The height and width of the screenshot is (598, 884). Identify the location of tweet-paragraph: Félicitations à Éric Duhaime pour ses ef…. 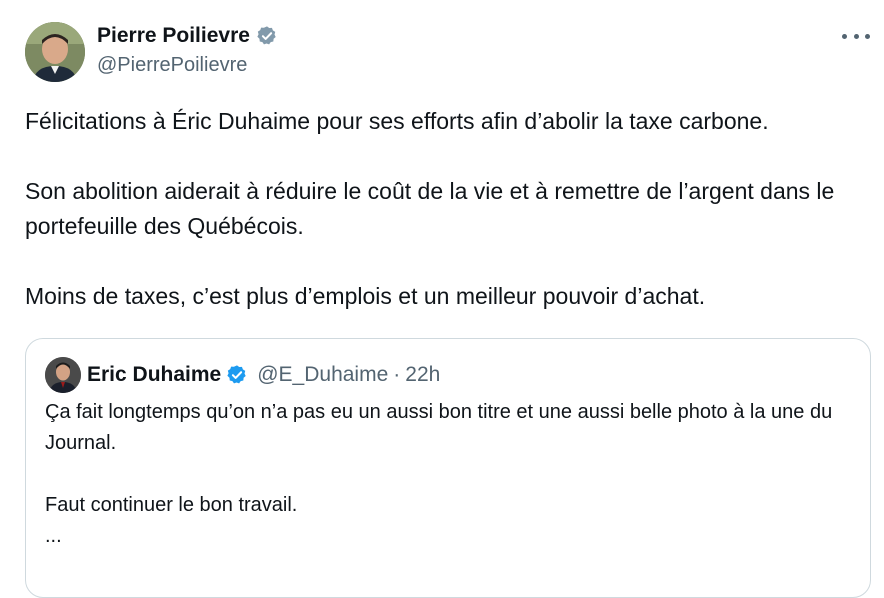
(397, 121).